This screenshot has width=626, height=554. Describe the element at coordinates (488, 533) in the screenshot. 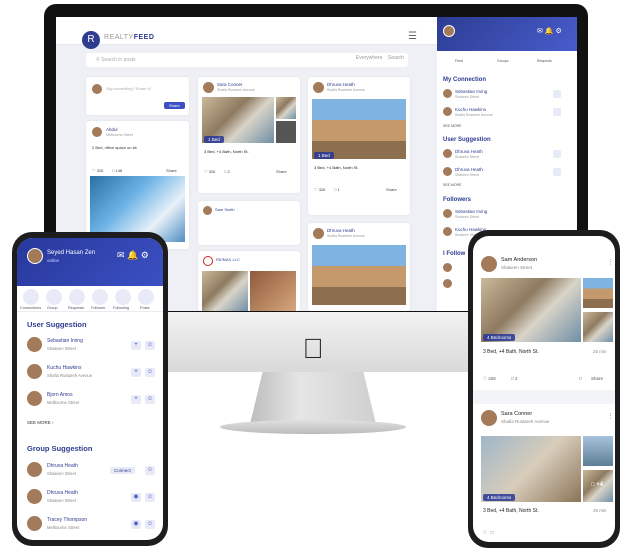

I see `post-actions: ♡ □` at that location.